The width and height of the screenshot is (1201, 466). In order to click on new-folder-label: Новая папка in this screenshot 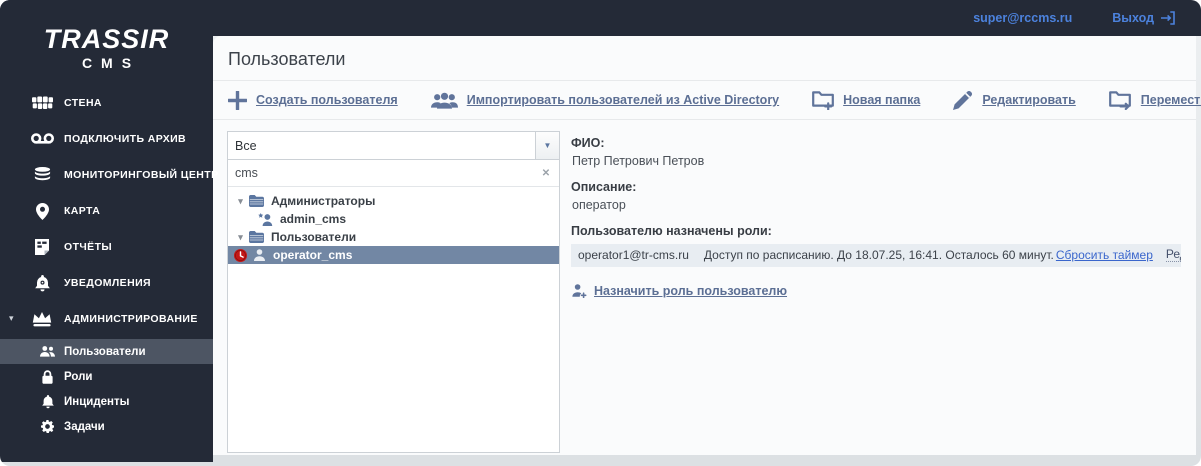, I will do `click(882, 100)`.